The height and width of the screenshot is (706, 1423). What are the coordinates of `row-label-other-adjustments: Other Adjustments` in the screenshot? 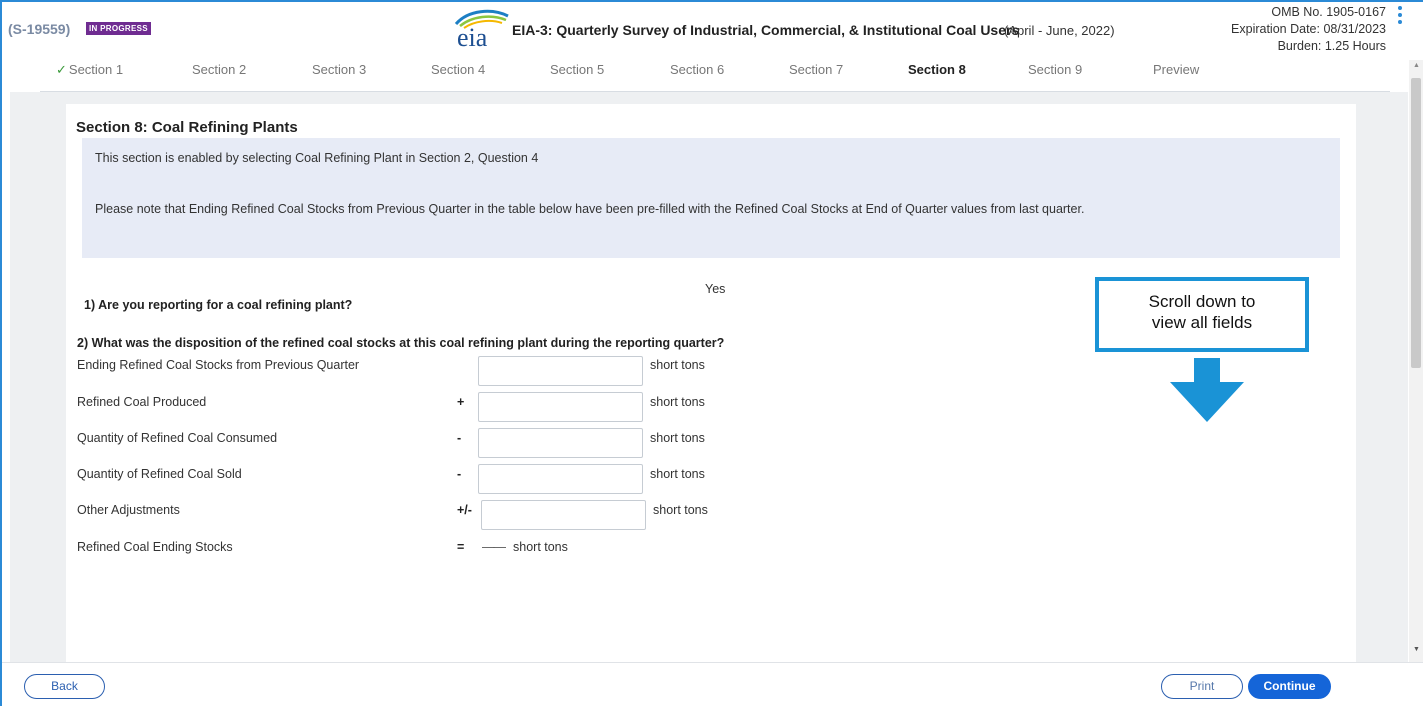 It's located at (128, 510).